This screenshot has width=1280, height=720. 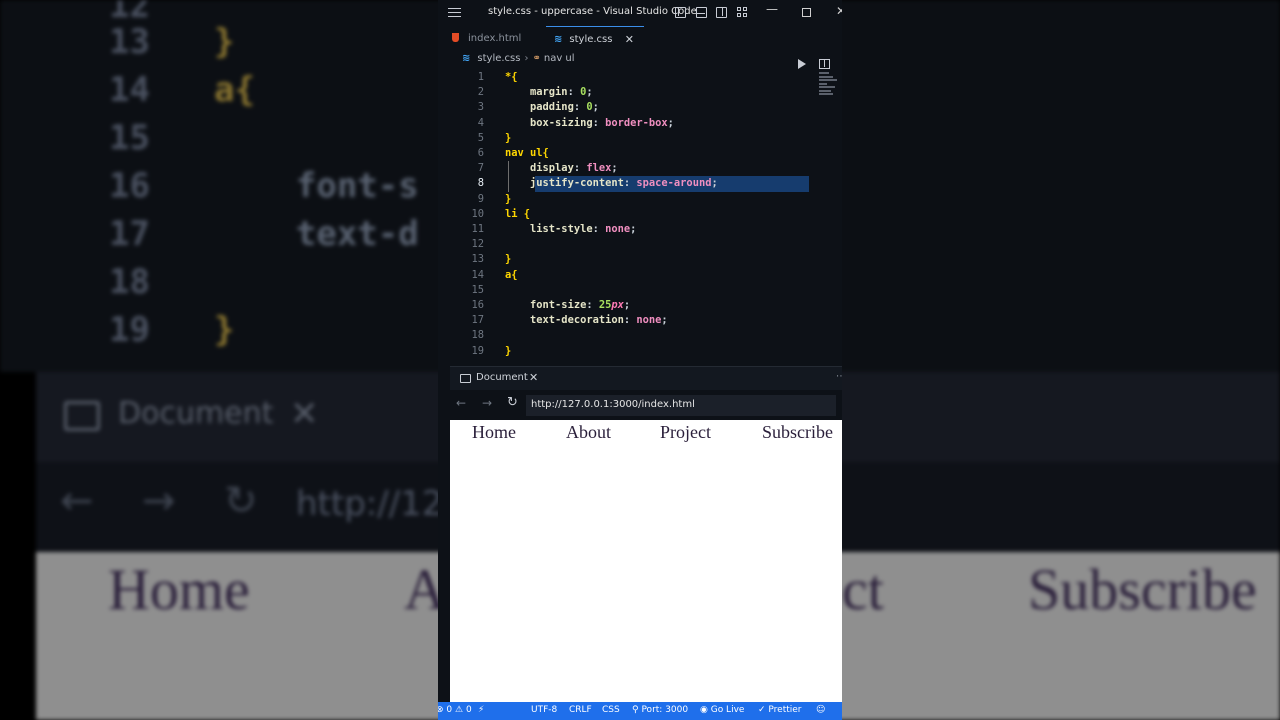 What do you see at coordinates (640, 275) in the screenshot?
I see `code-line: 14 a{` at bounding box center [640, 275].